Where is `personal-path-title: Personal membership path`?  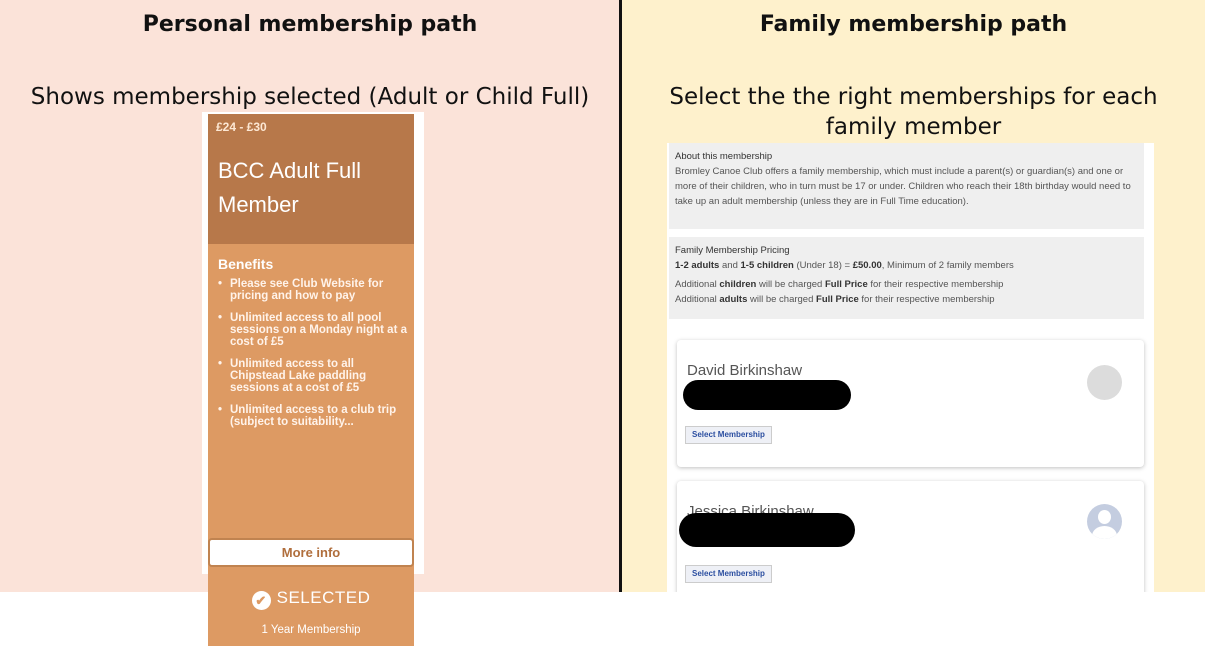
personal-path-title: Personal membership path is located at coordinates (310, 24).